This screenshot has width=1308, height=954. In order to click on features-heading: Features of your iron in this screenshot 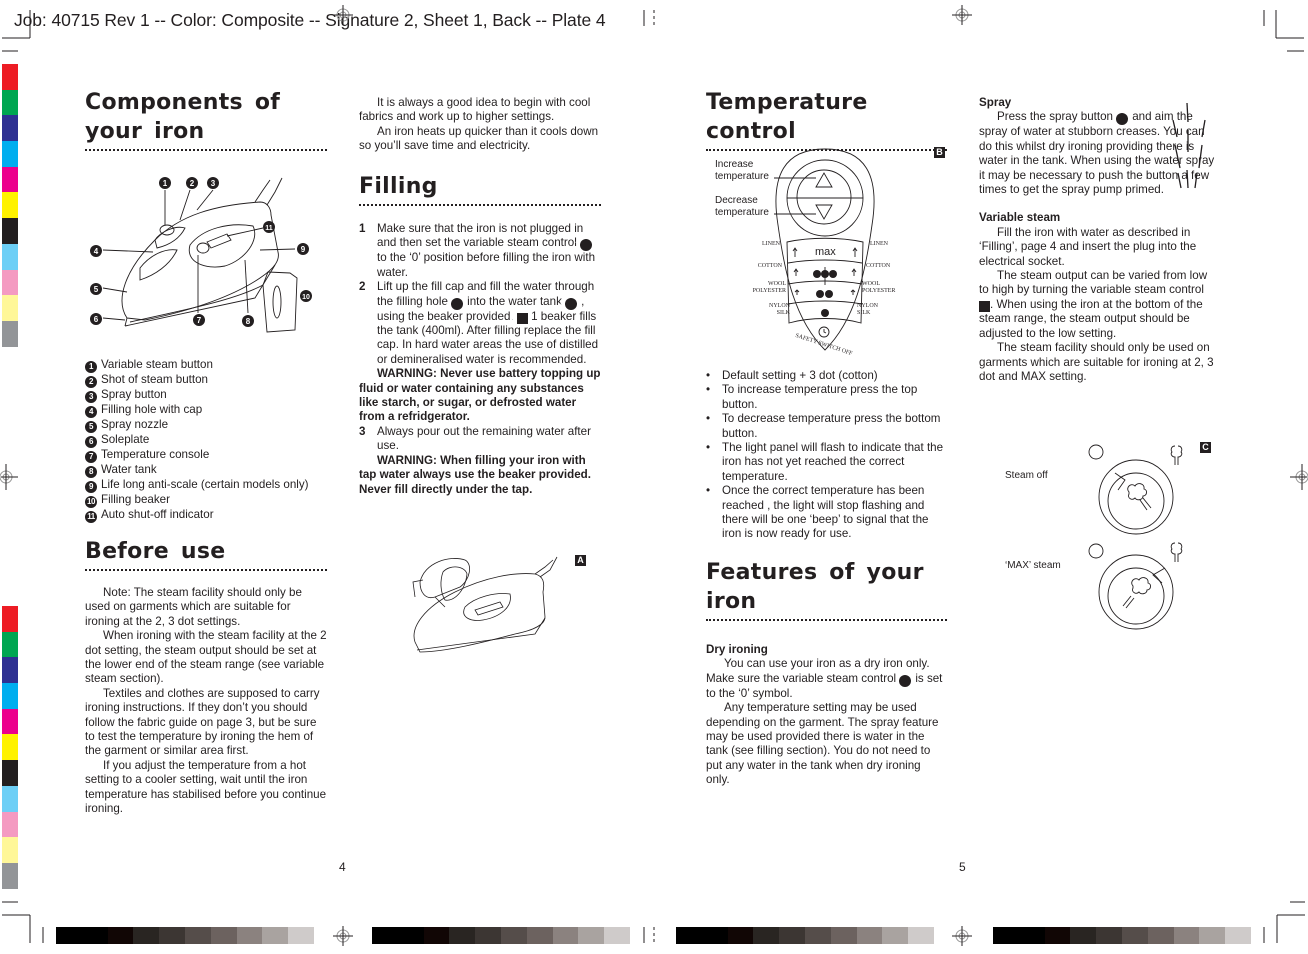, I will do `click(826, 589)`.